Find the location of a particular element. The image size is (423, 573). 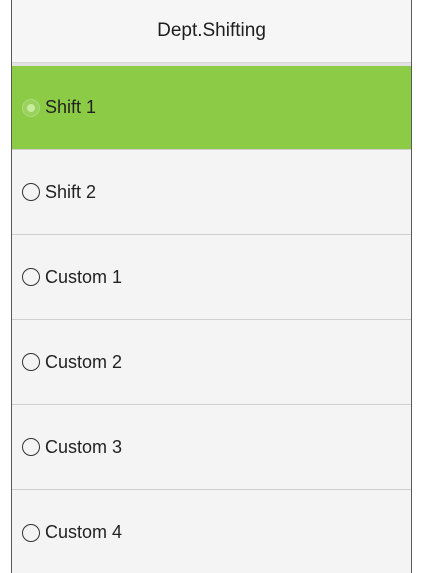

option-shift-2: Shift 2 is located at coordinates (211, 192).